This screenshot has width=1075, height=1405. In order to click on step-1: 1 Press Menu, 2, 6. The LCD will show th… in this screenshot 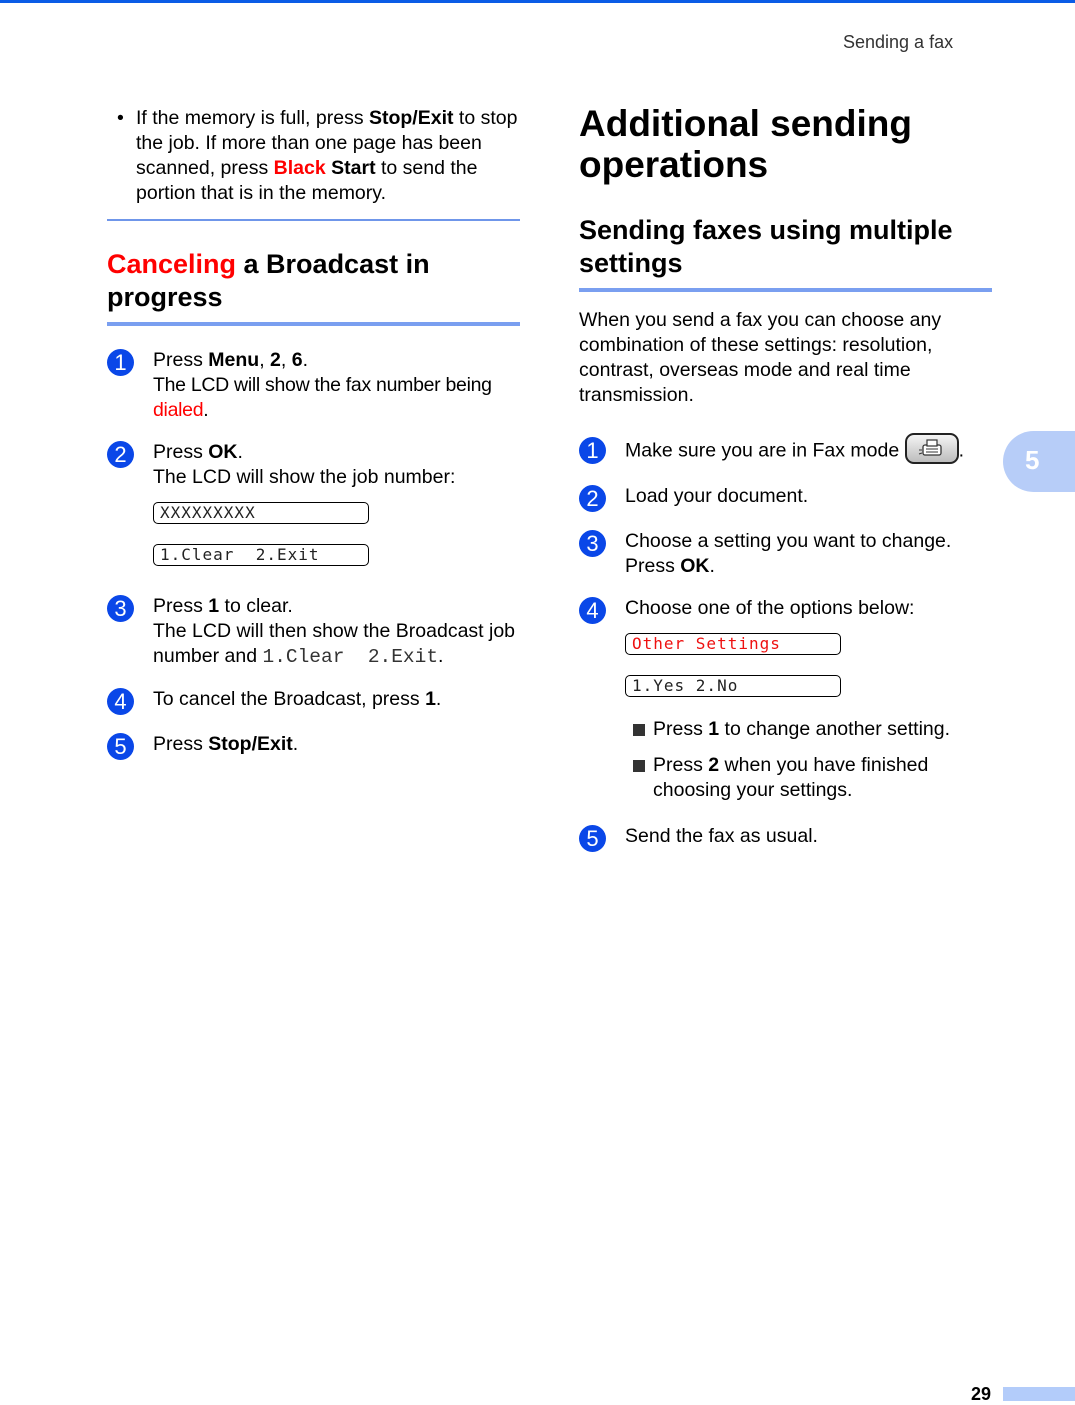, I will do `click(313, 385)`.